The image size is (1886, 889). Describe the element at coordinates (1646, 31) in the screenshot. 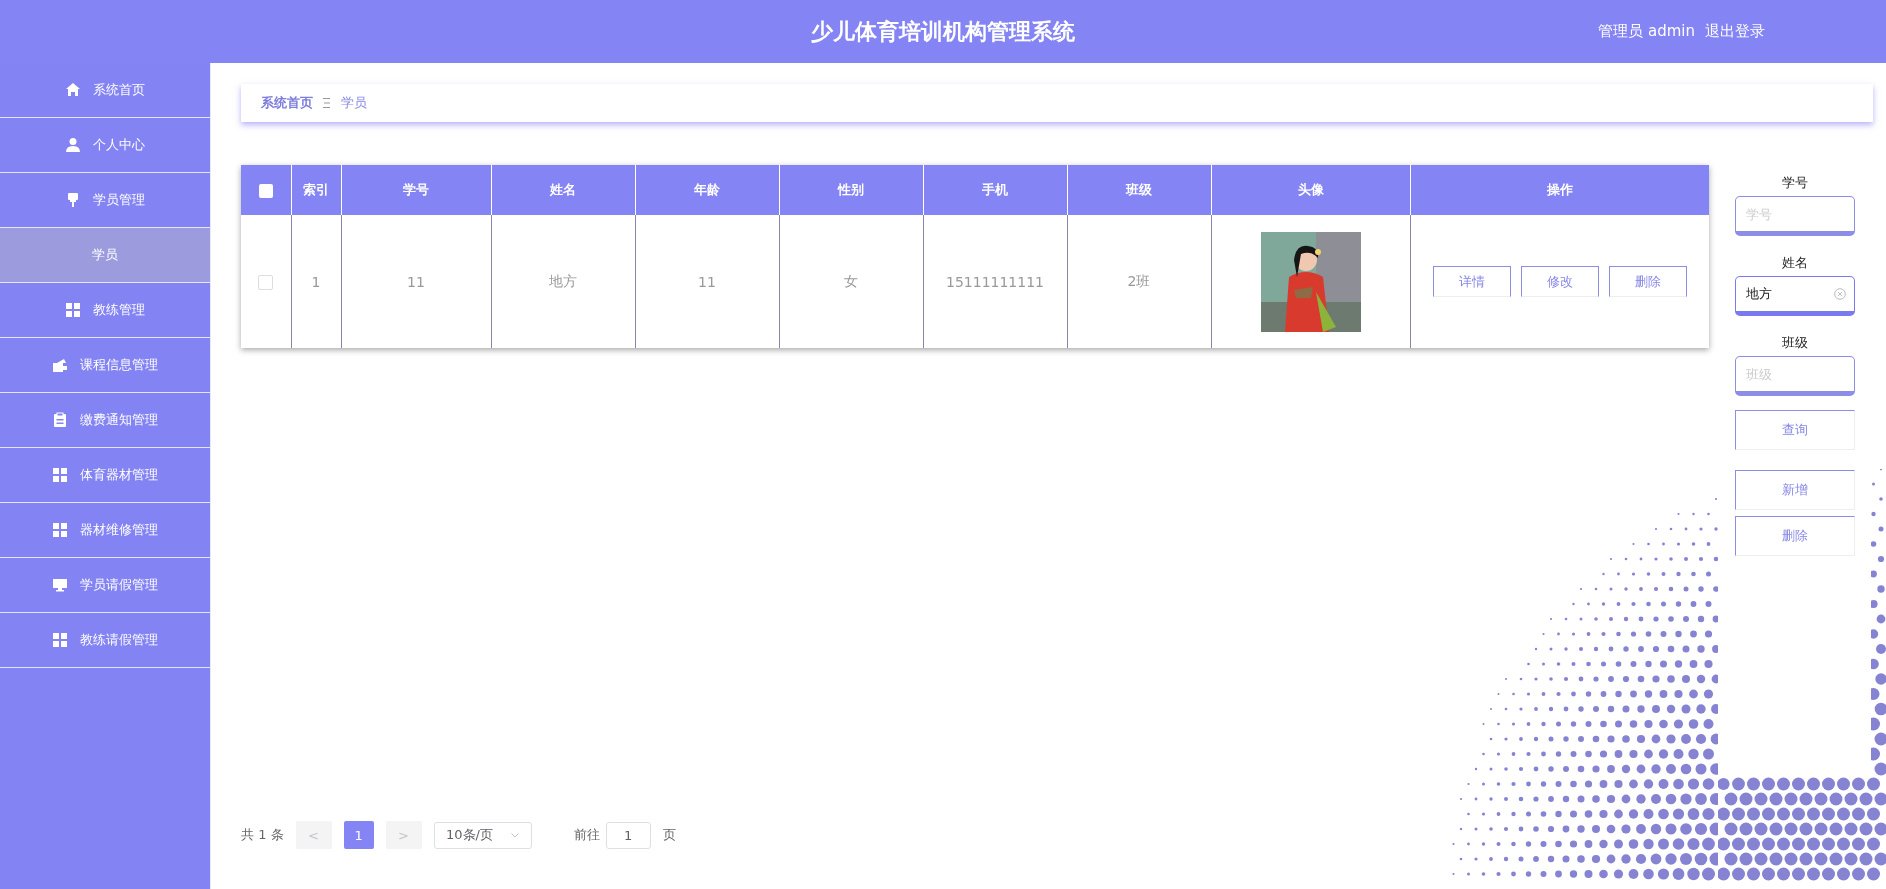

I see `user-label: 管理员 admin` at that location.